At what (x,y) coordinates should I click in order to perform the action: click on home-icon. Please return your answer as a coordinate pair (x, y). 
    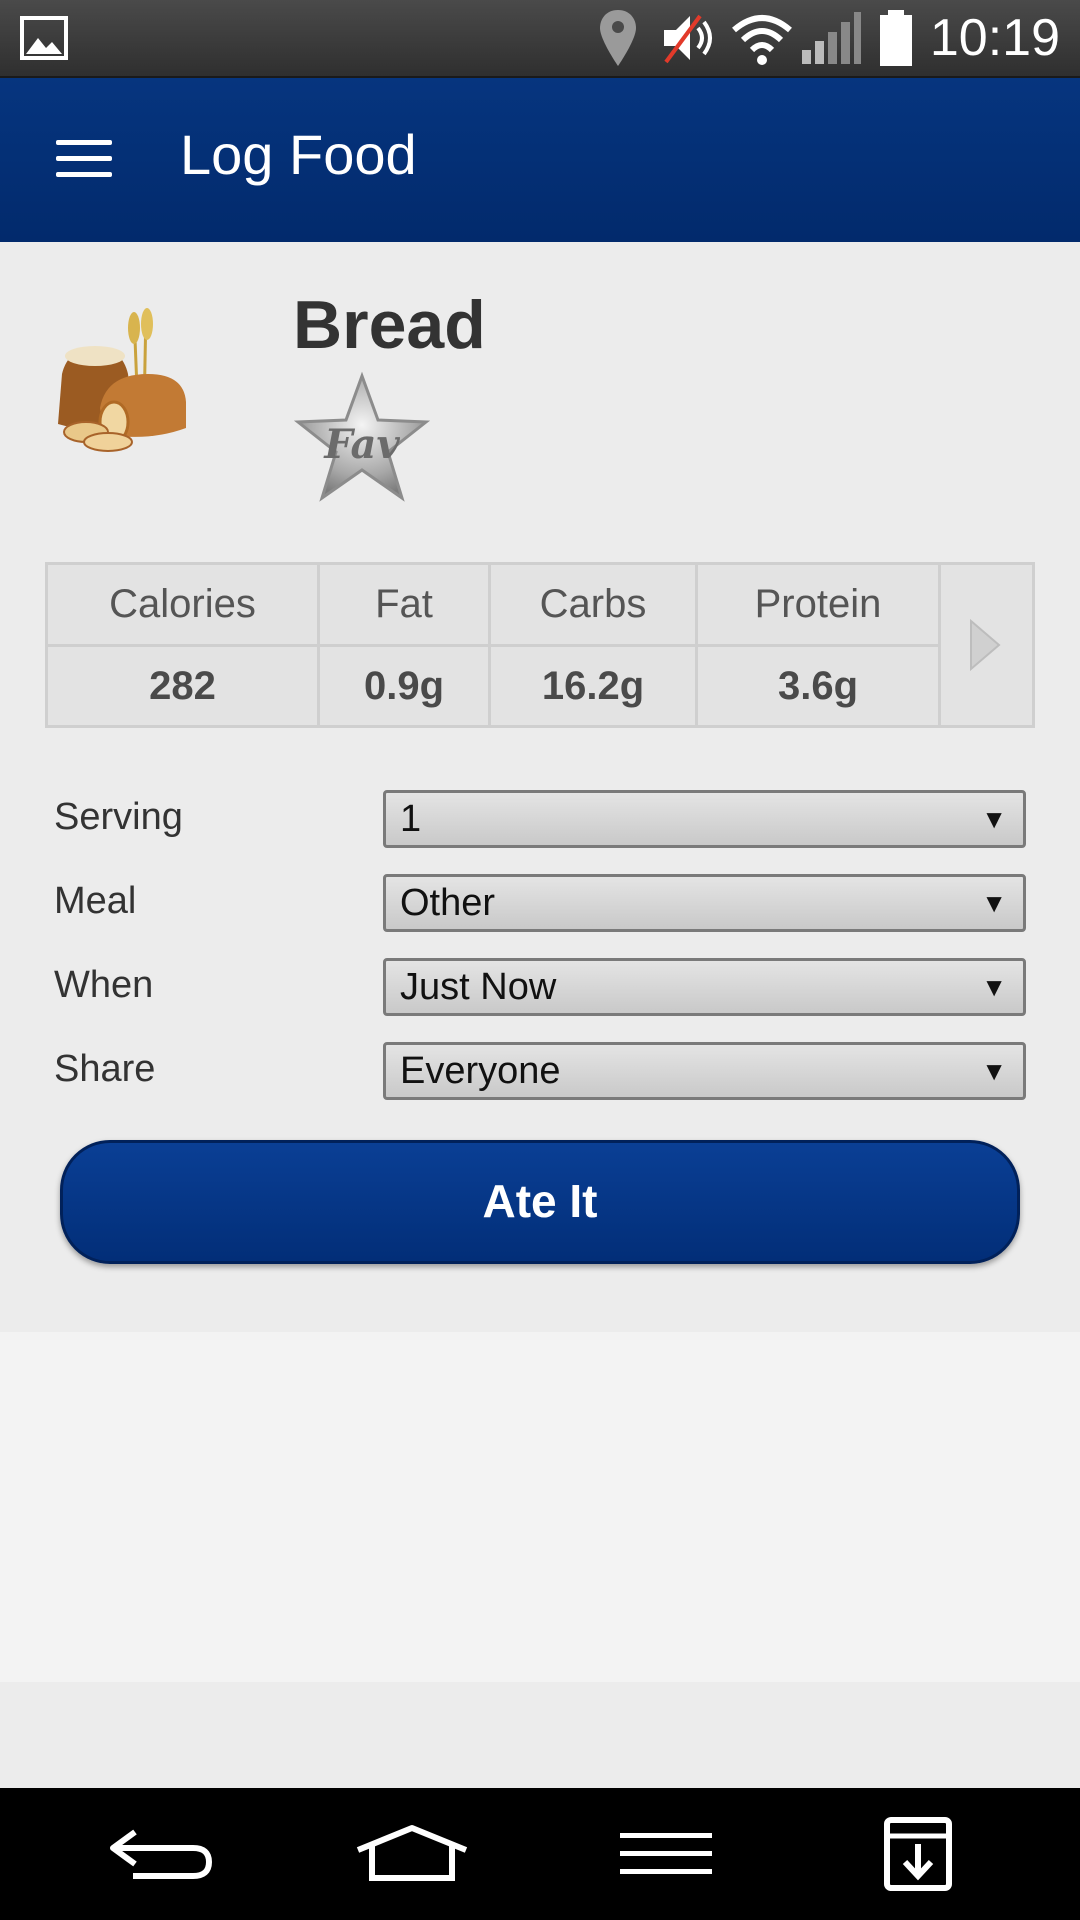
    Looking at the image, I should click on (412, 1854).